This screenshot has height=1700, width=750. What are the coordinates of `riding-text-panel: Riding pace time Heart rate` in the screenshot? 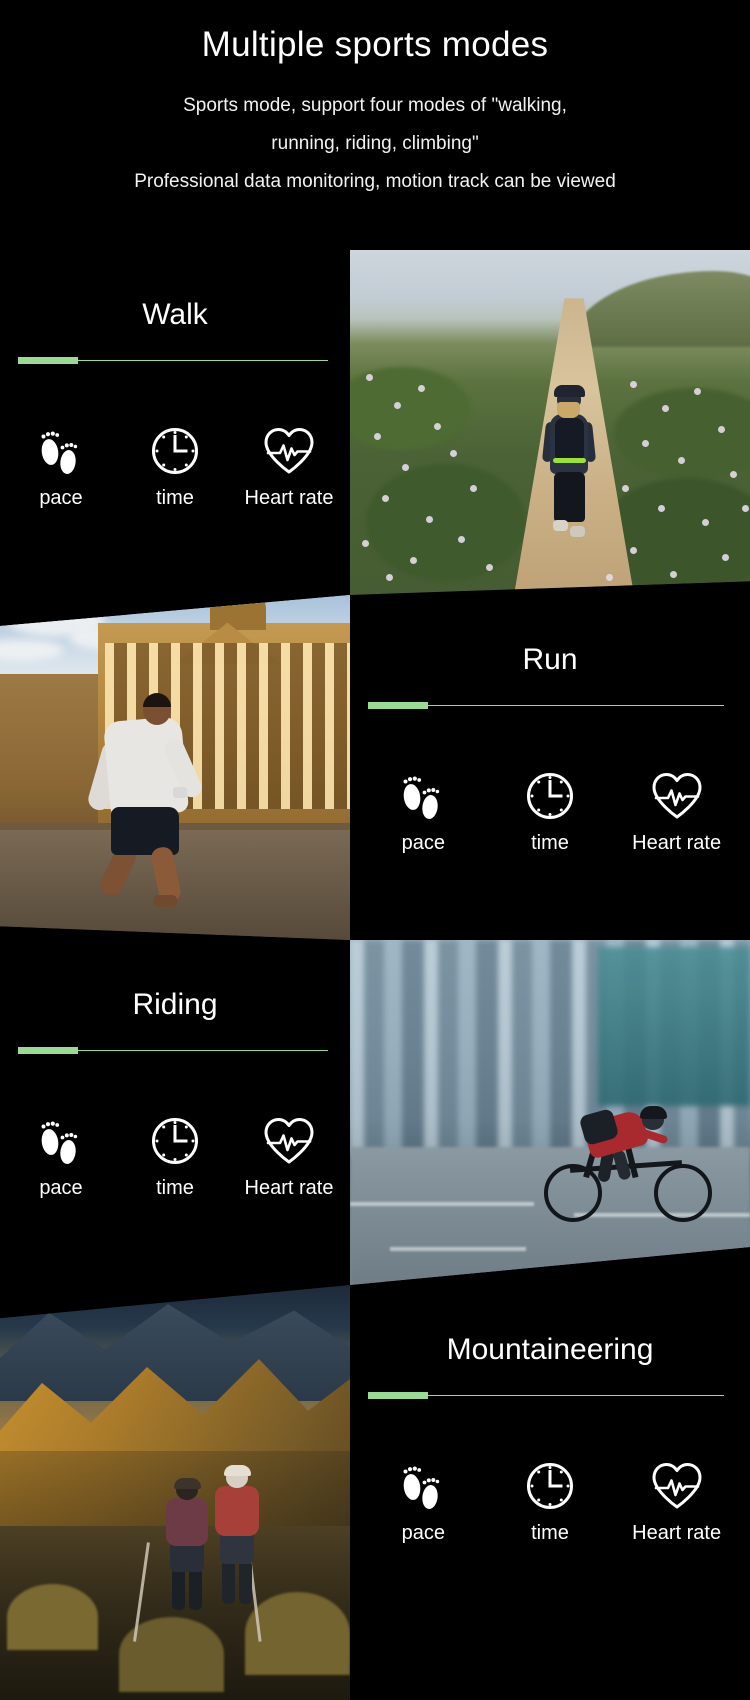 It's located at (175, 1112).